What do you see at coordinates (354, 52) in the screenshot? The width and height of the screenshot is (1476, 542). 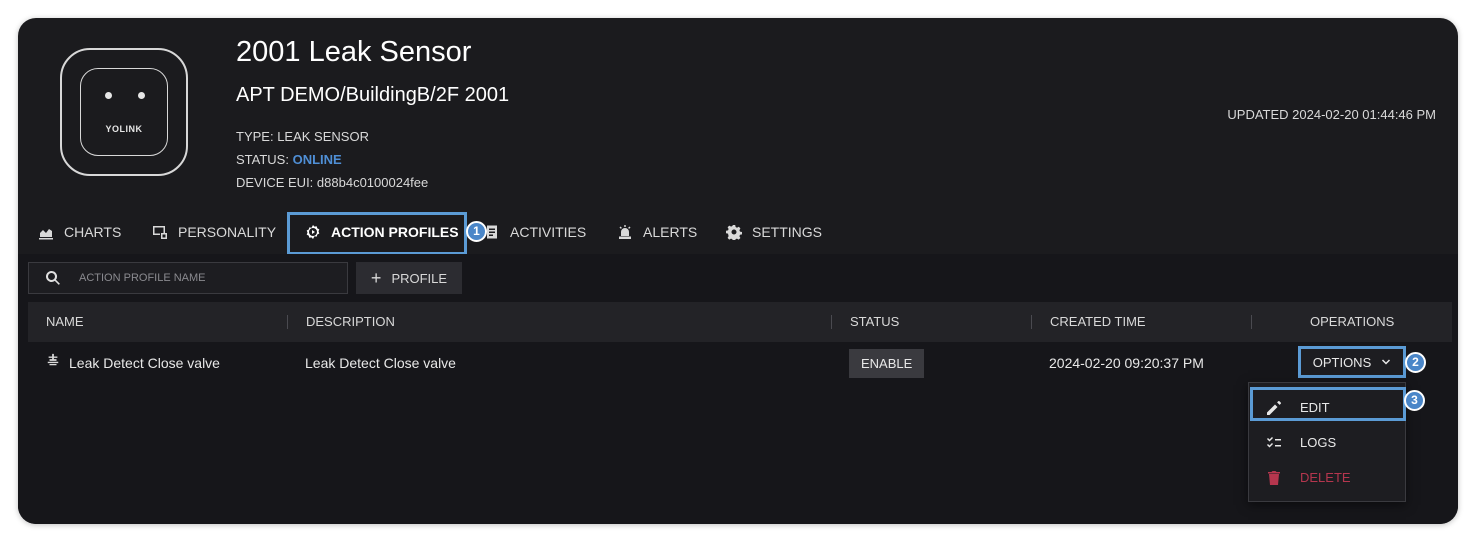 I see `device-title: 2001 Leak Sensor` at bounding box center [354, 52].